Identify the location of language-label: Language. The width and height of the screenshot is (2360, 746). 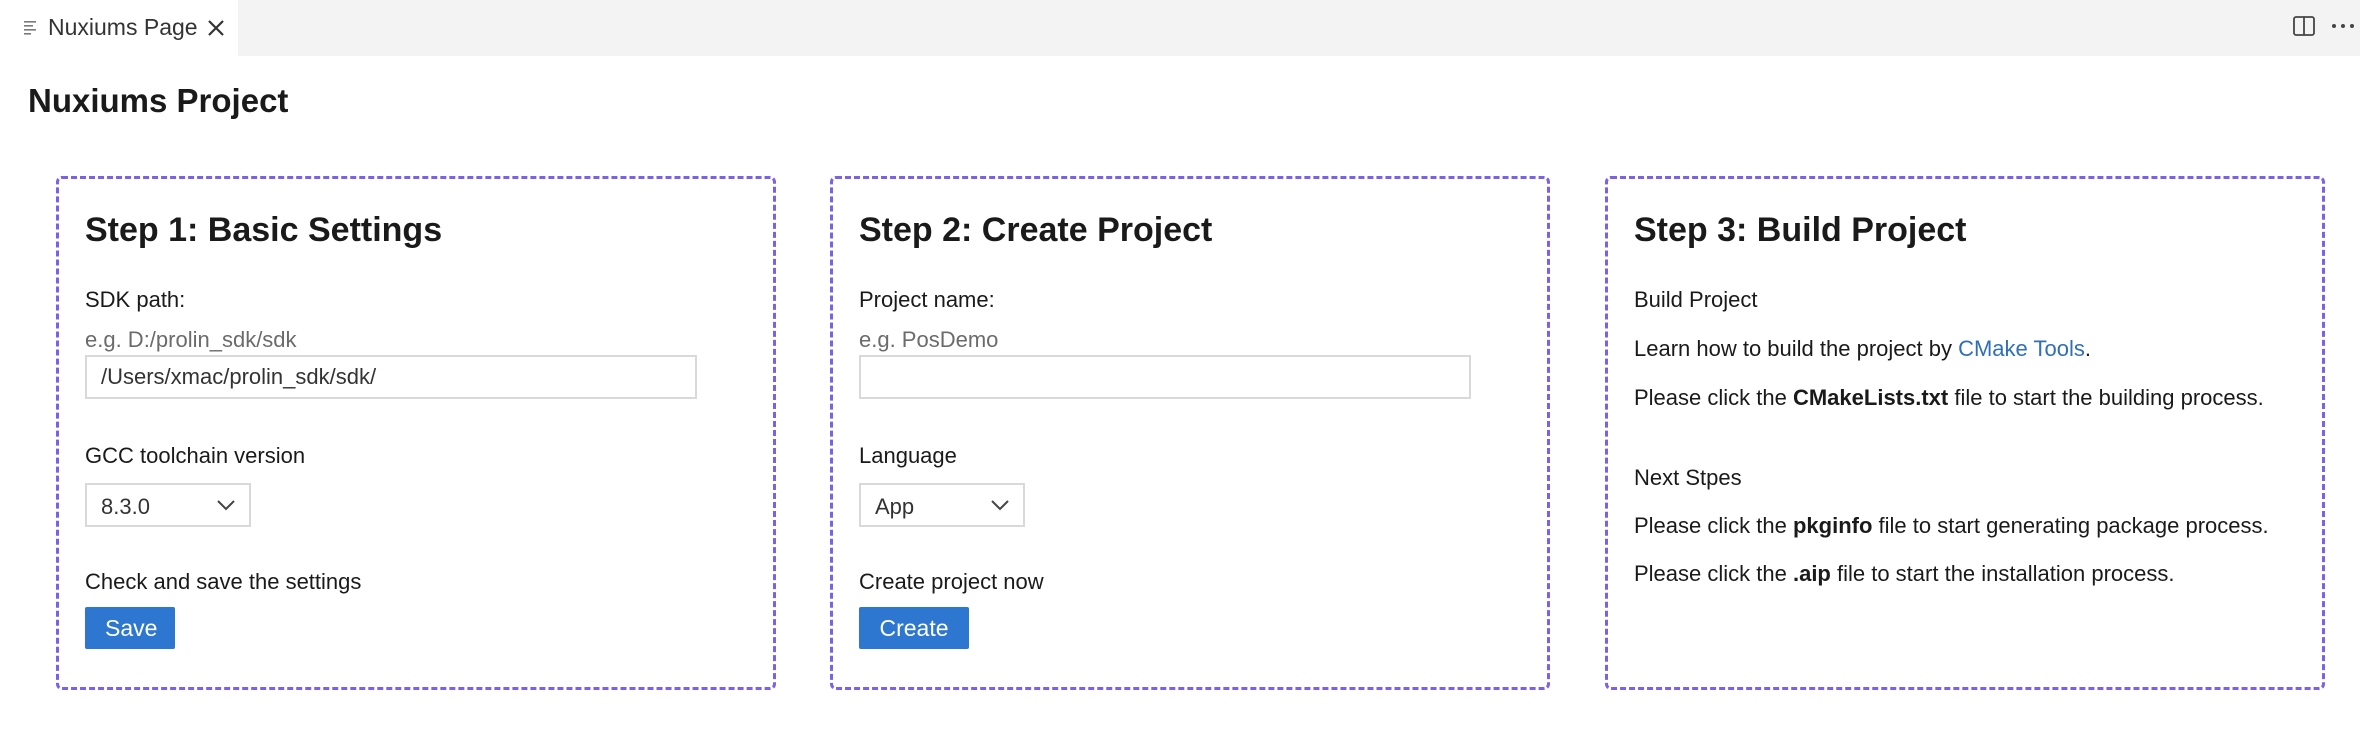
(908, 455).